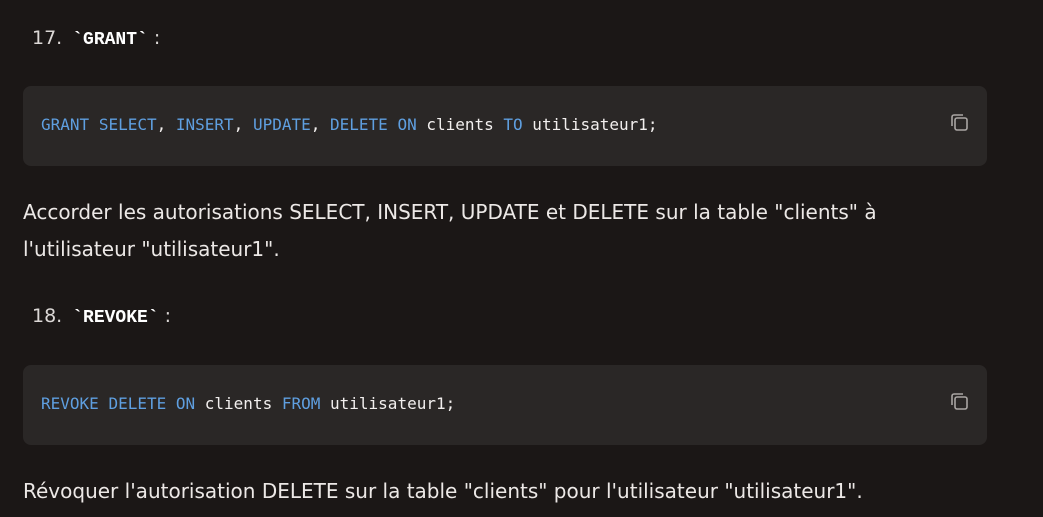  I want to click on command-name: `REVOKE`, so click(115, 318).